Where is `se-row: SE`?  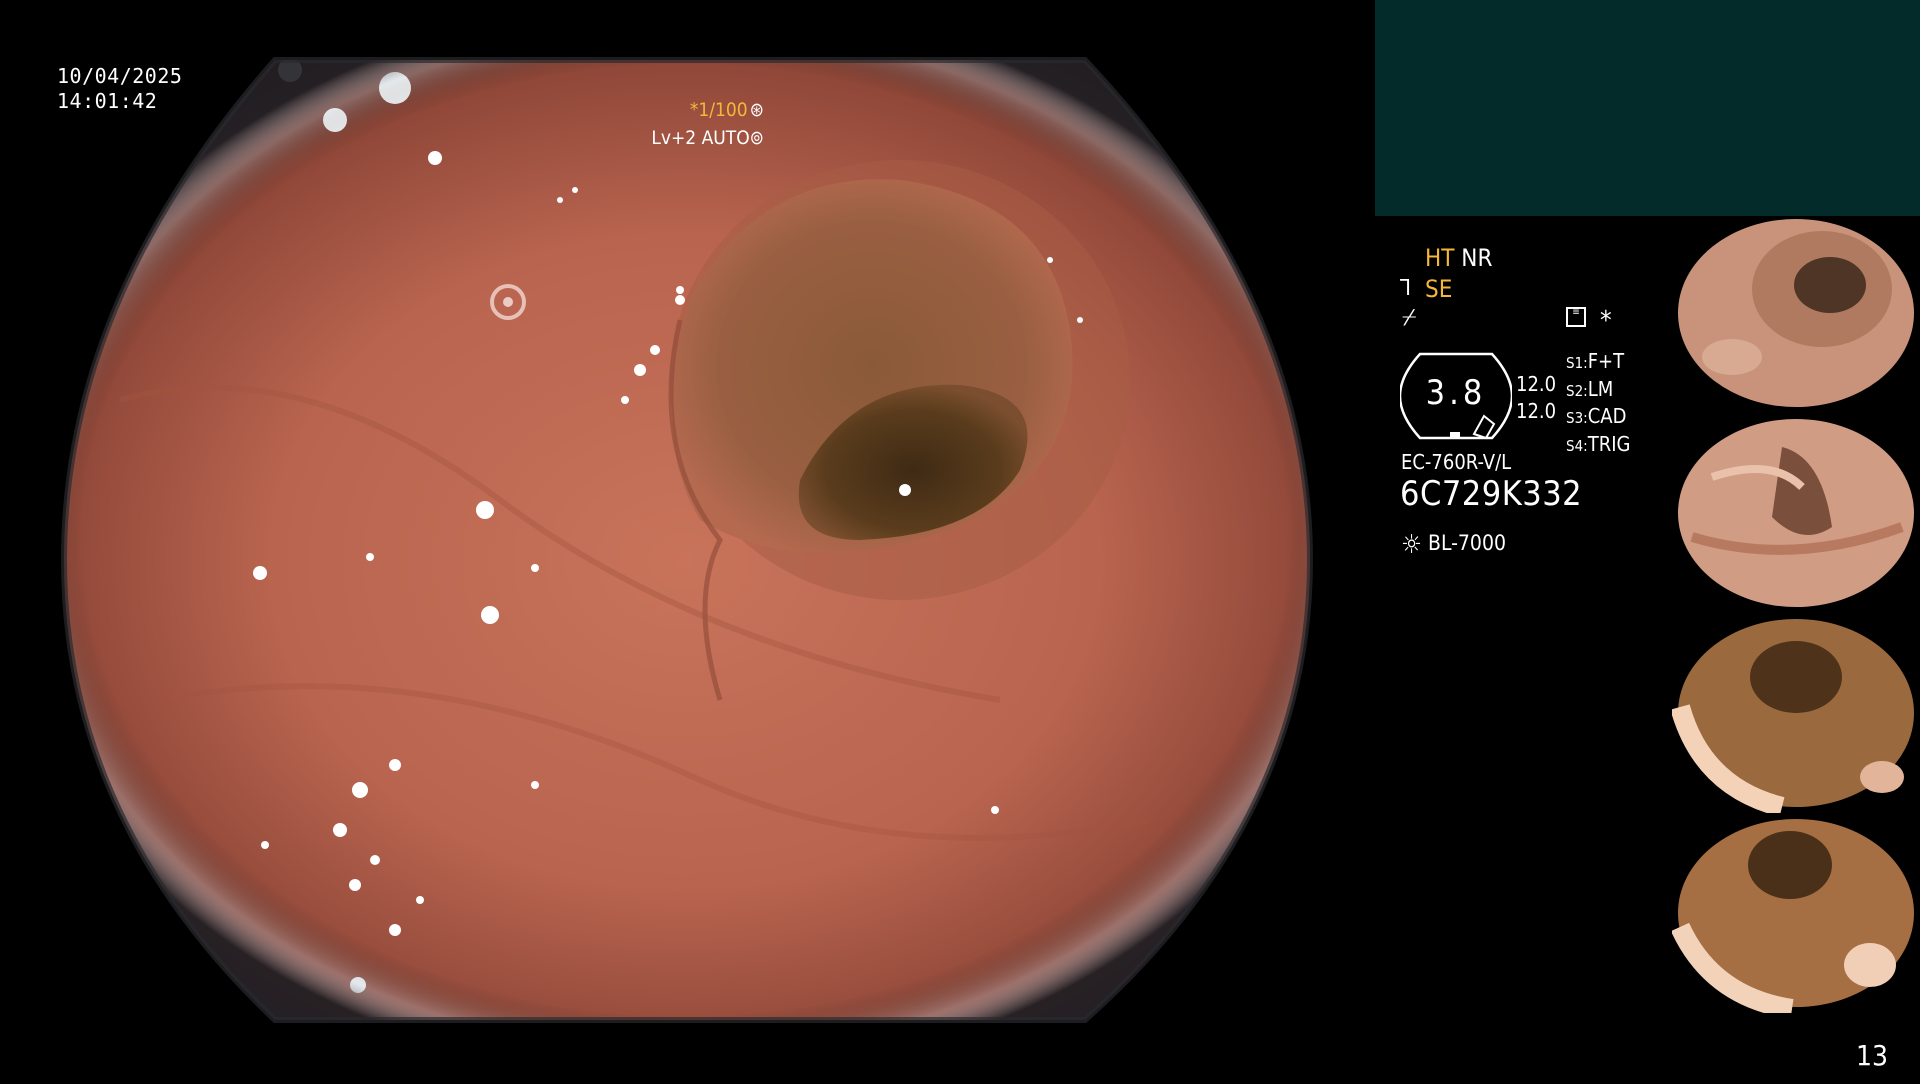
se-row: SE is located at coordinates (1438, 289).